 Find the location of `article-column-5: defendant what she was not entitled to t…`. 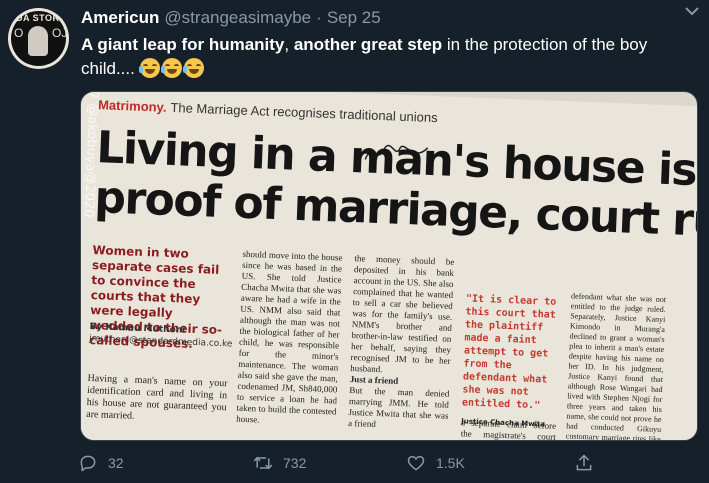

article-column-5: defendant what she was not entitled to t… is located at coordinates (616, 366).